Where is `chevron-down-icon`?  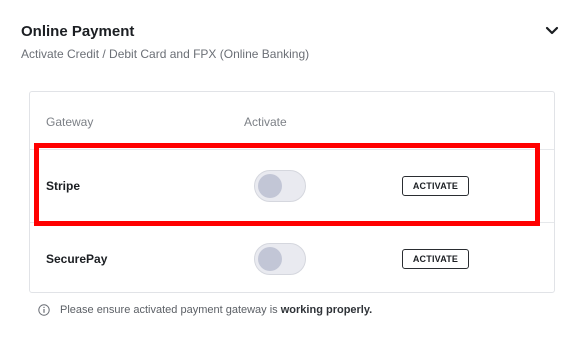 chevron-down-icon is located at coordinates (552, 30).